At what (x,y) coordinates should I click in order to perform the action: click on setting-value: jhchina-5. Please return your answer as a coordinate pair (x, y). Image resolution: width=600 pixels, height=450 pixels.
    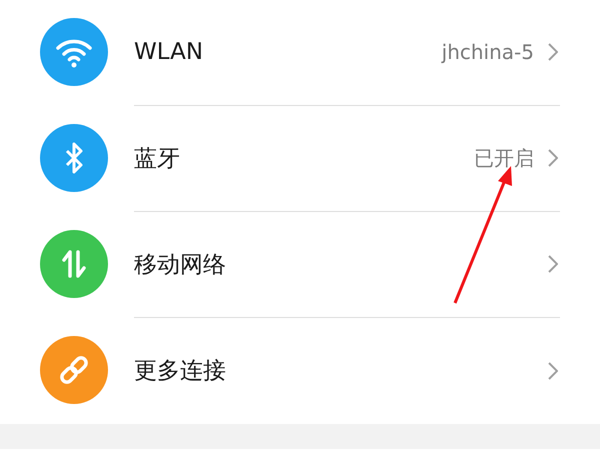
    Looking at the image, I should click on (488, 52).